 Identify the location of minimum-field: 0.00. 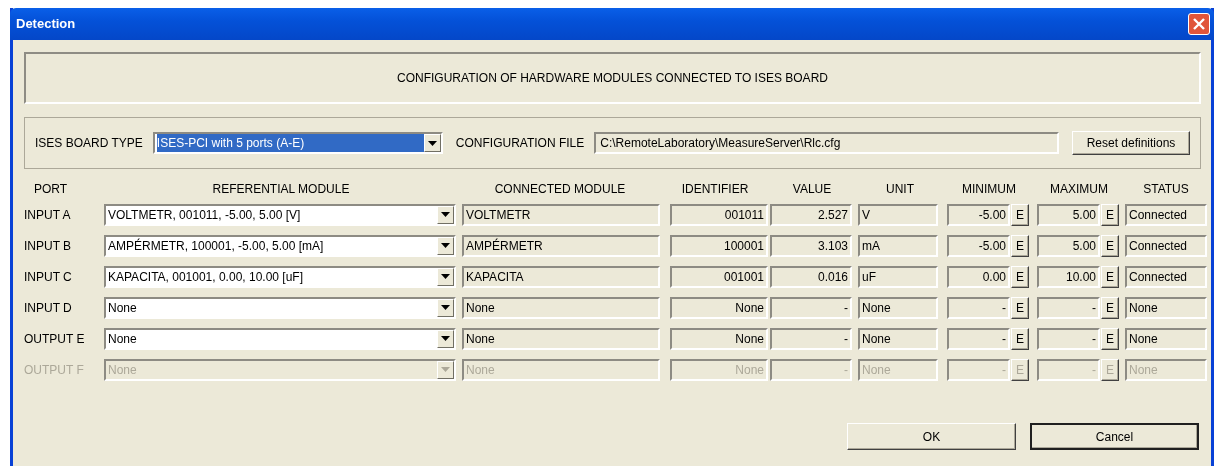
(978, 276).